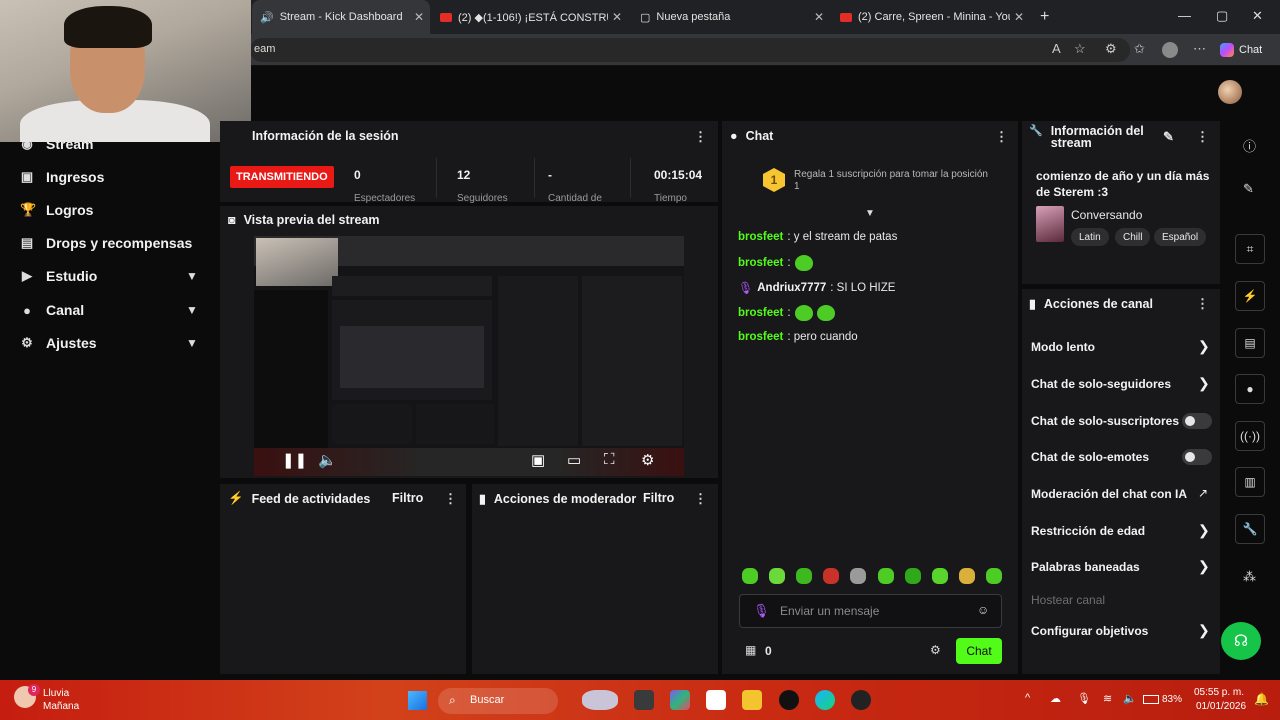 The height and width of the screenshot is (720, 1280). I want to click on action-goals: Configurar objetivos, so click(1089, 631).